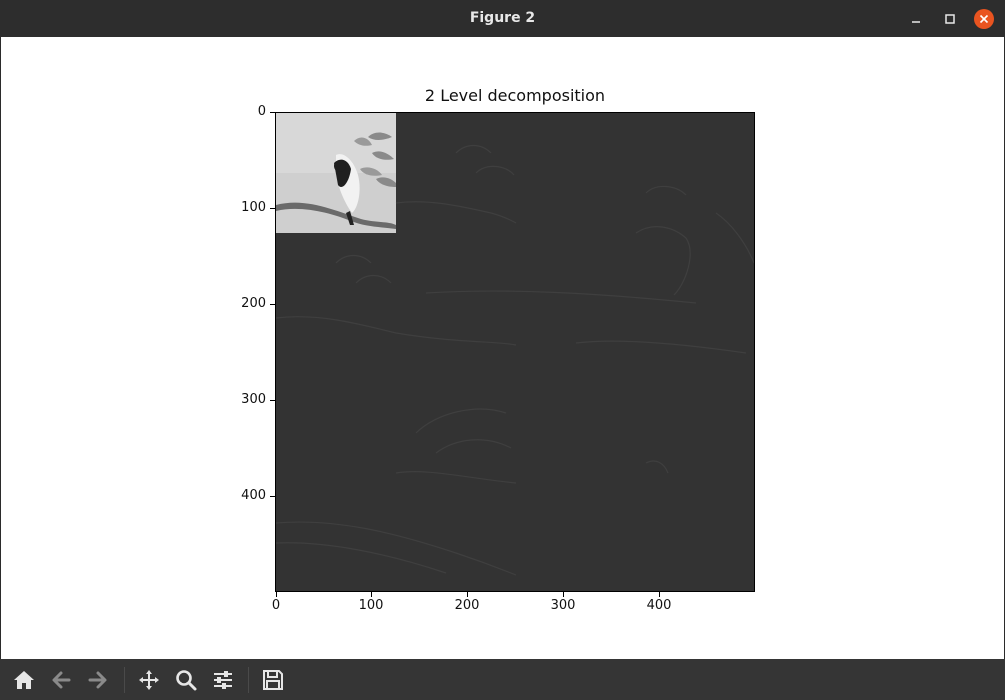 This screenshot has width=1005, height=700. What do you see at coordinates (253, 399) in the screenshot?
I see `y-tick-label: 300` at bounding box center [253, 399].